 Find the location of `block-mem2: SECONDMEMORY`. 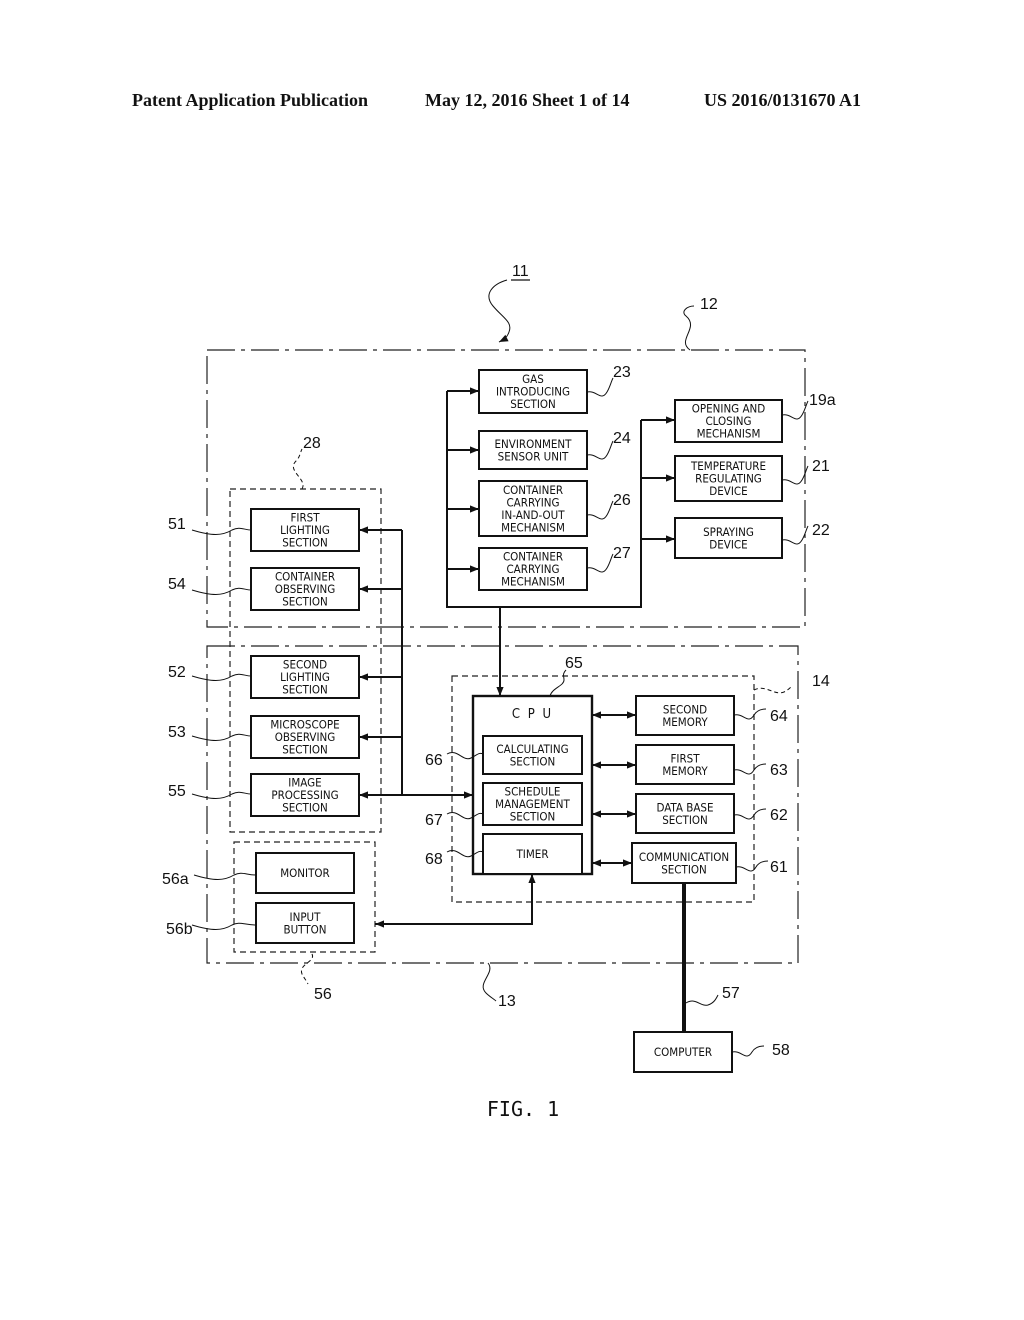

block-mem2: SECONDMEMORY is located at coordinates (685, 715).